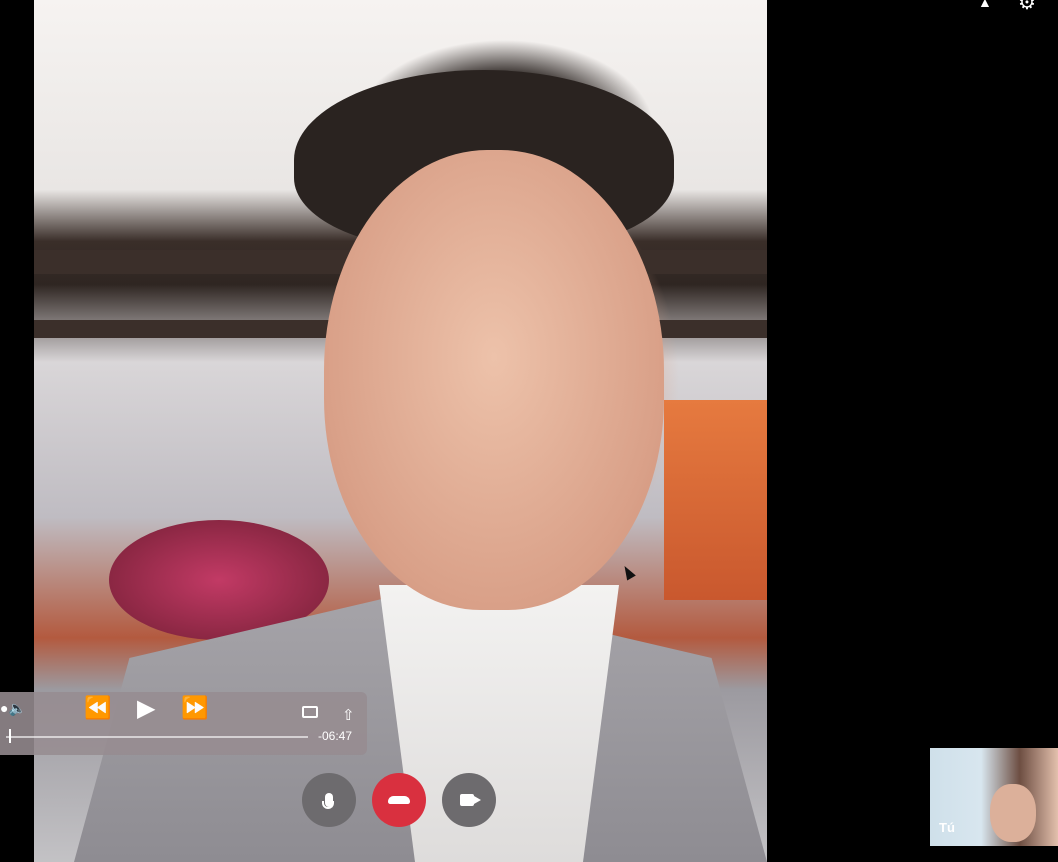  I want to click on video-camera-icon, so click(470, 800).